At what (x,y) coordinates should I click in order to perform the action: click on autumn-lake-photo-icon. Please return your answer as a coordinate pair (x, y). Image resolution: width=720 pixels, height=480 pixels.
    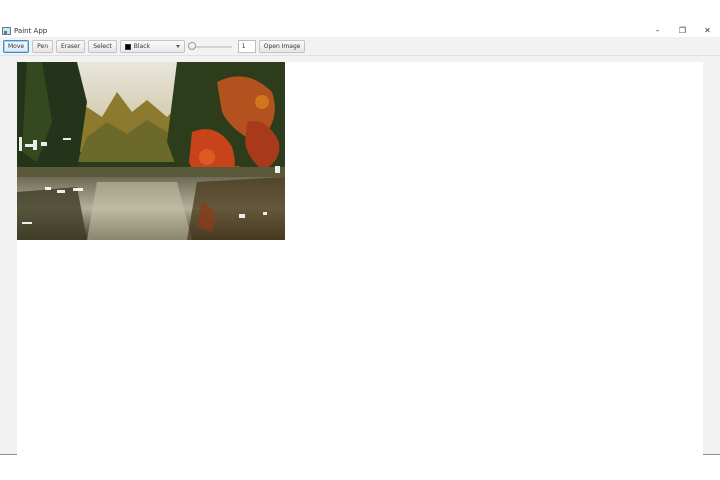
    Looking at the image, I should click on (151, 151).